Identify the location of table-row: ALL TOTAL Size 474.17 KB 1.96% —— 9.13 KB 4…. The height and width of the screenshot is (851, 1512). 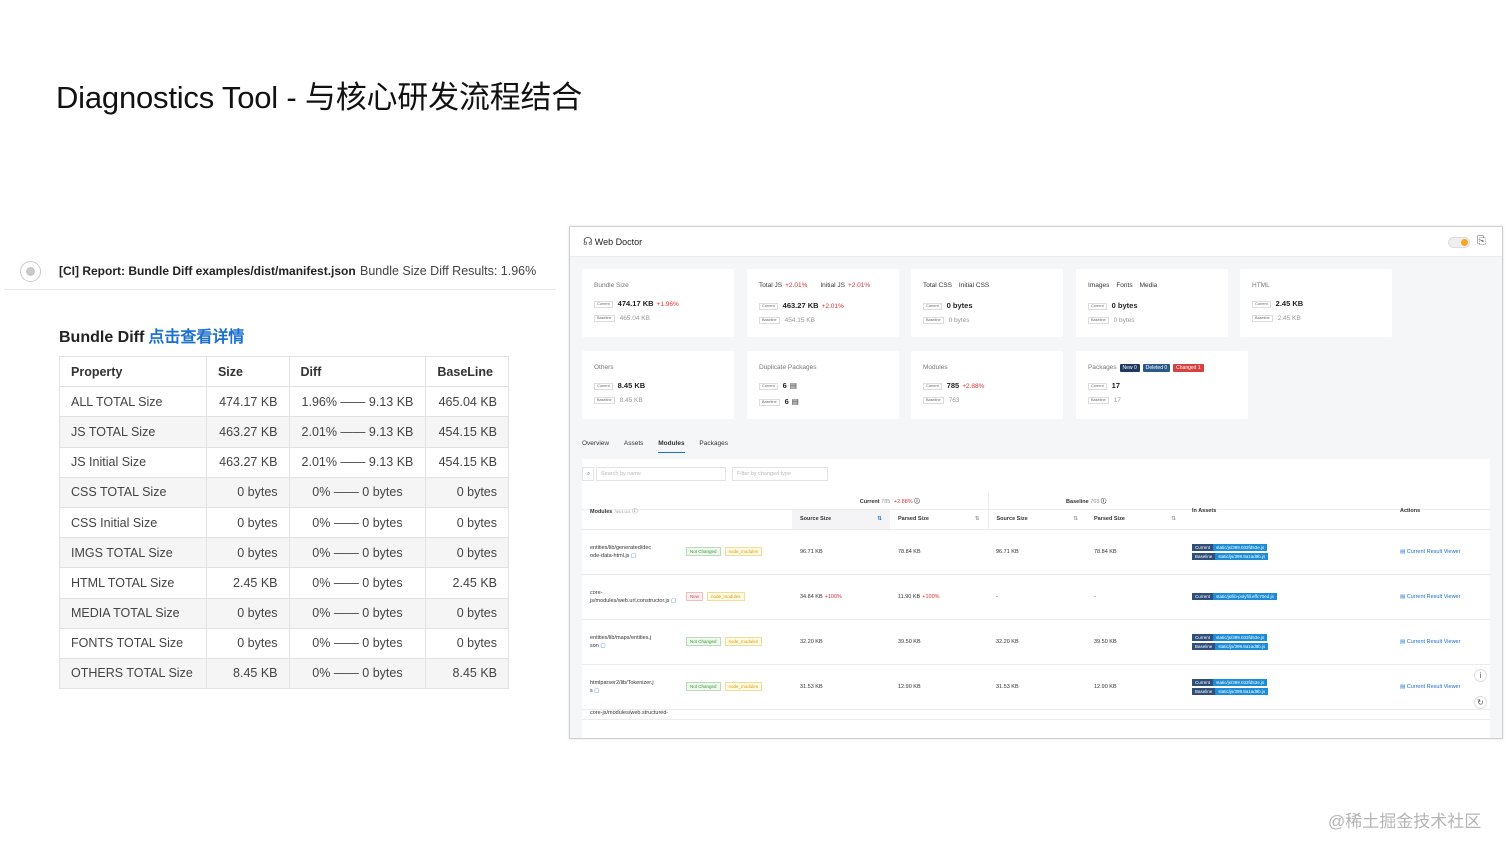
(284, 402).